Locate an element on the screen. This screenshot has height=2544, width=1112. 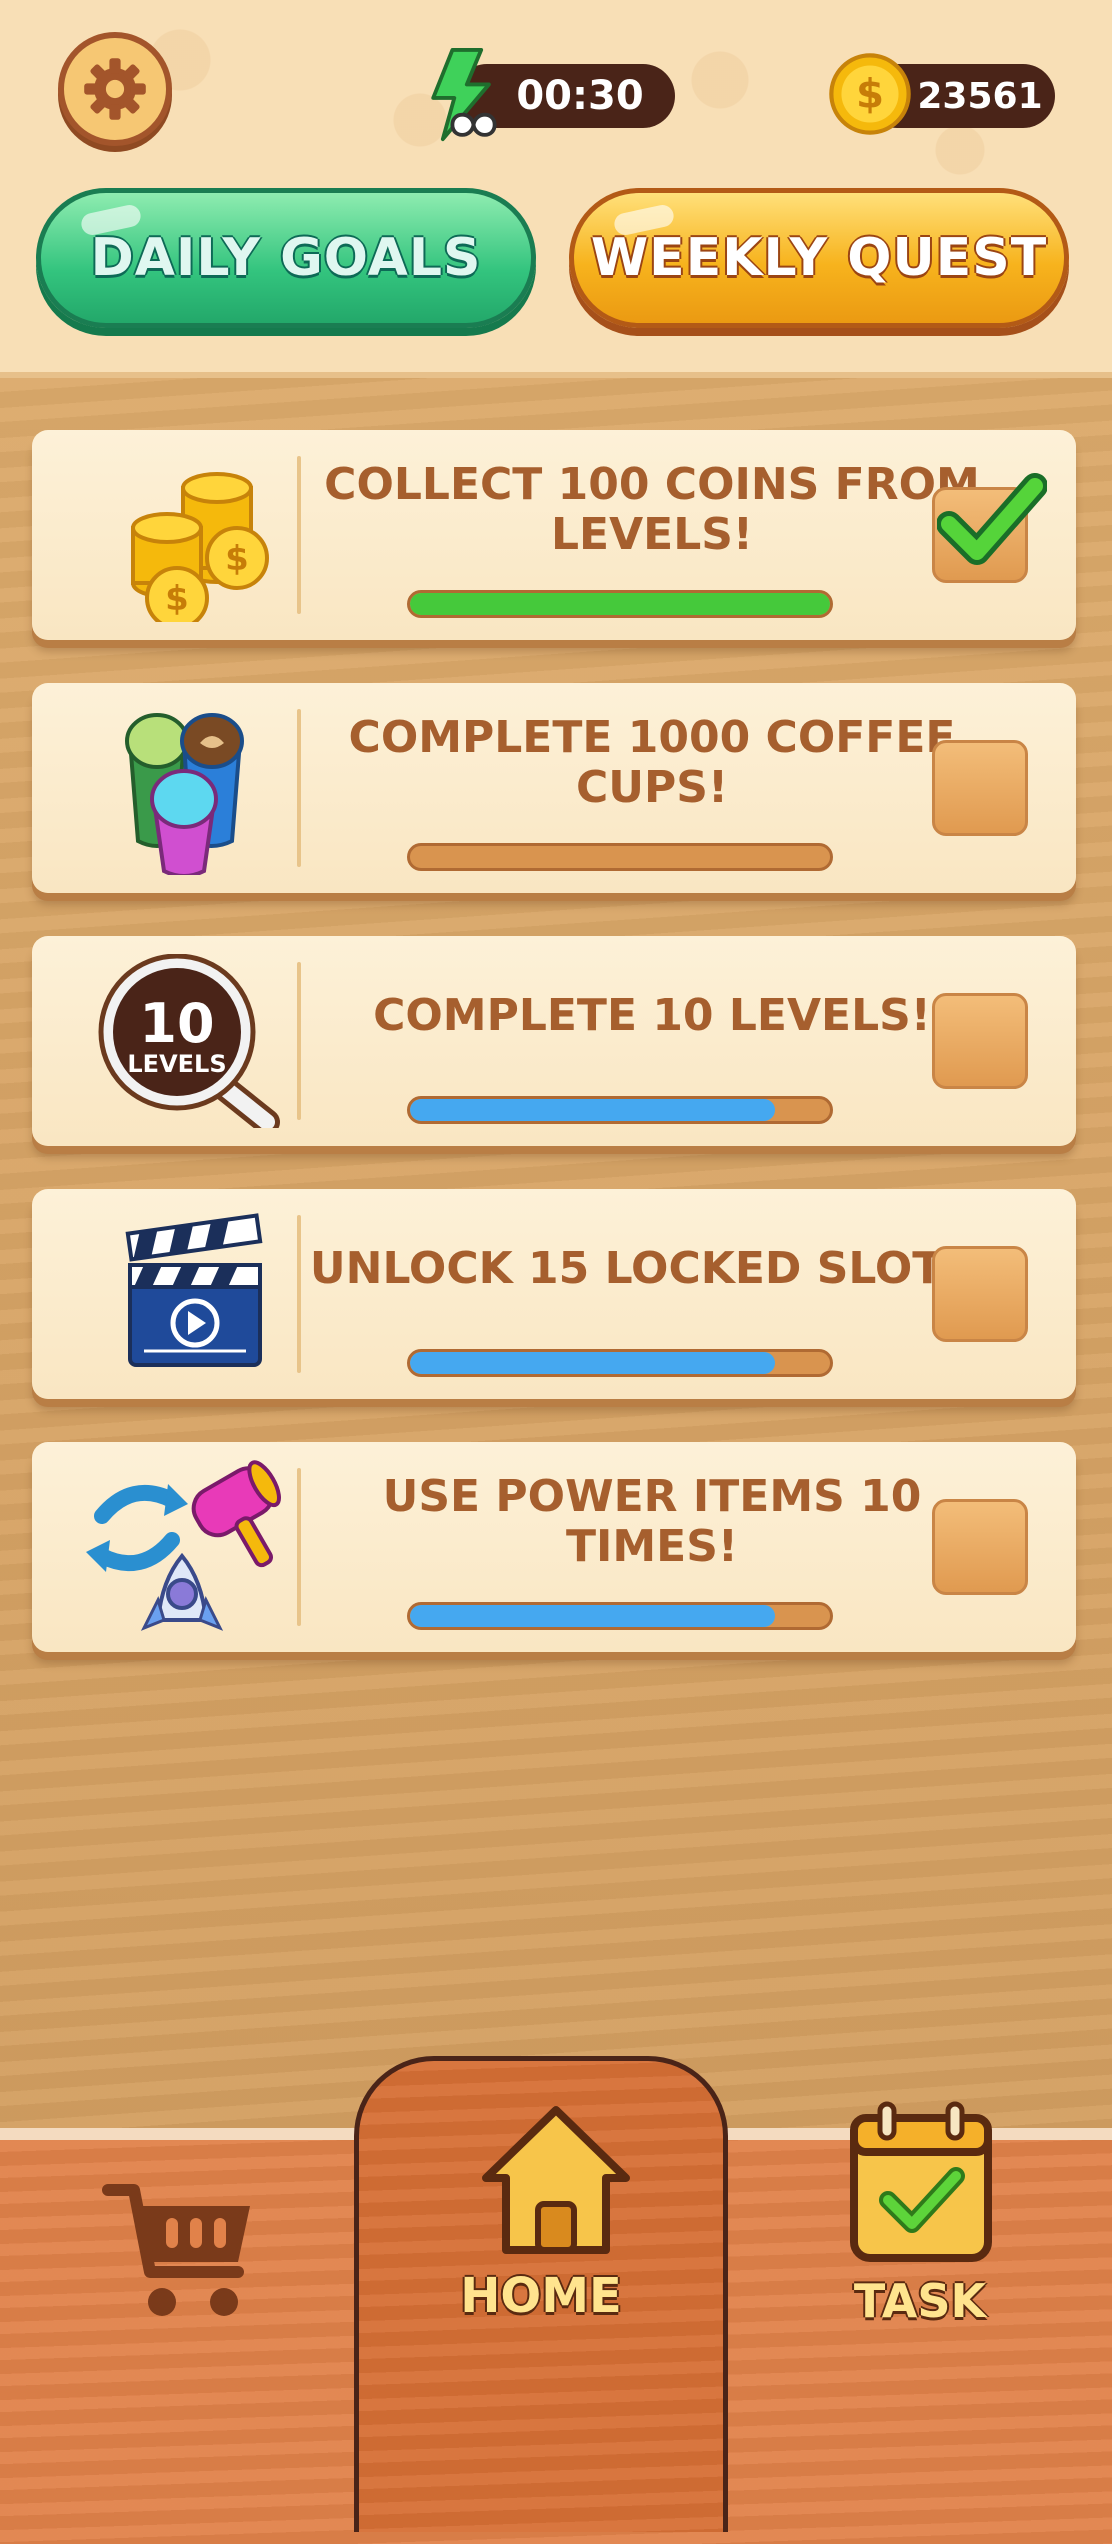
coffee-cups-icon is located at coordinates (184, 794).